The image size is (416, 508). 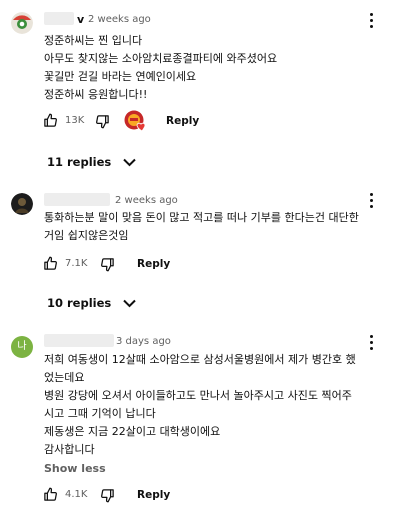 I want to click on comment-text-line: 시고 그때 기억이 납니다, so click(x=100, y=413).